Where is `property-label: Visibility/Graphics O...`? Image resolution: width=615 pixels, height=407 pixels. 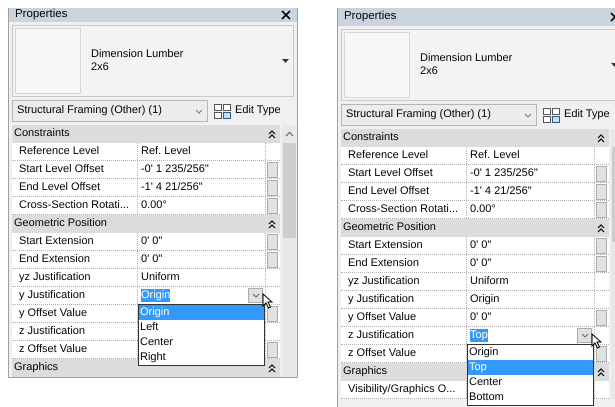
property-label: Visibility/Graphics O... is located at coordinates (404, 389).